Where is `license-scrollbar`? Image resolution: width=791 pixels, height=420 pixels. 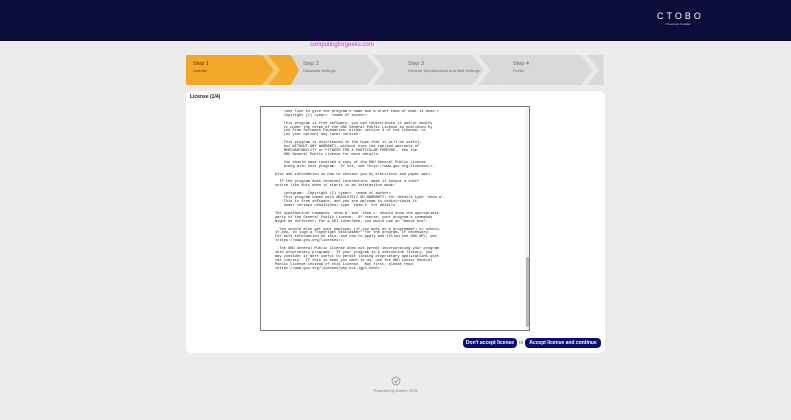 license-scrollbar is located at coordinates (527, 218).